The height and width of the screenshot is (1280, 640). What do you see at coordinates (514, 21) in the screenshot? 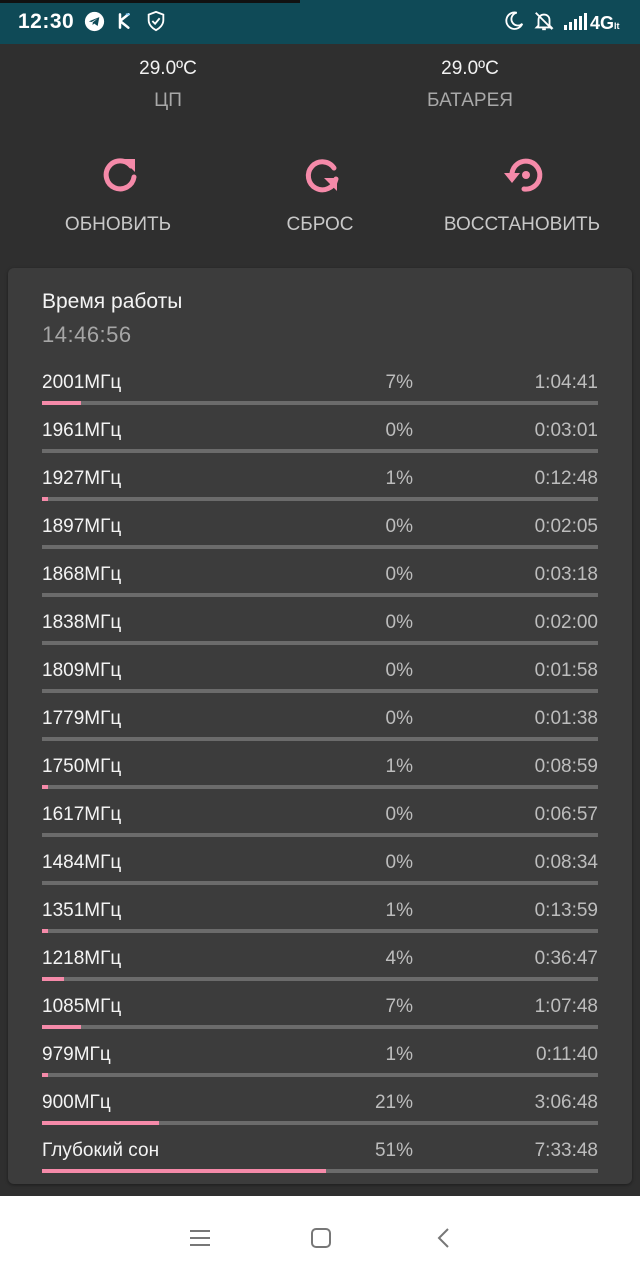
I see `moon-icon` at bounding box center [514, 21].